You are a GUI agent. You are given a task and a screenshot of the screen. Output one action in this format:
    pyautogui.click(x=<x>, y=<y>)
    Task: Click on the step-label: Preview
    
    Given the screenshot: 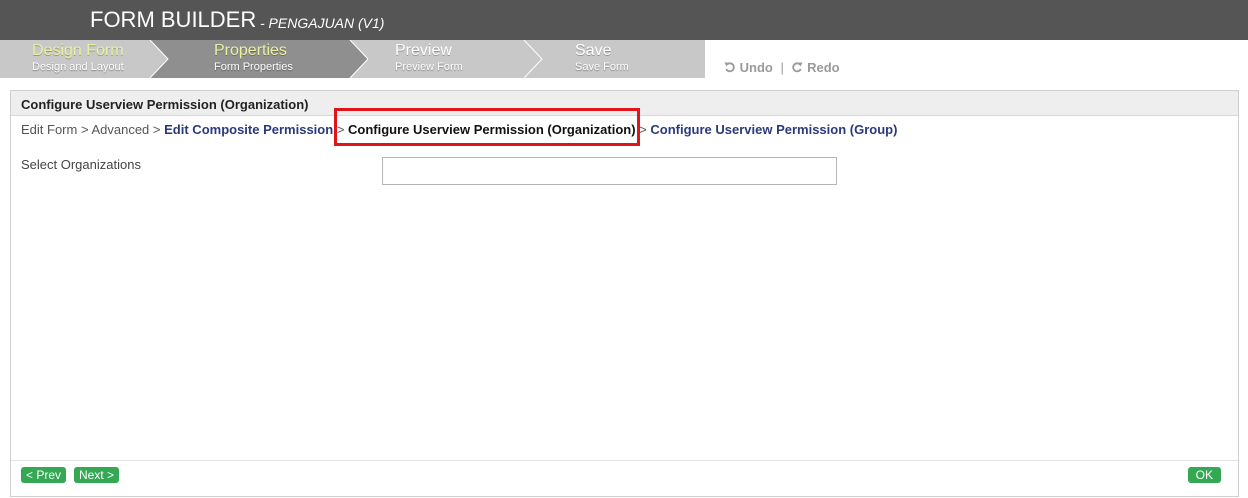 What is the action you would take?
    pyautogui.click(x=423, y=50)
    